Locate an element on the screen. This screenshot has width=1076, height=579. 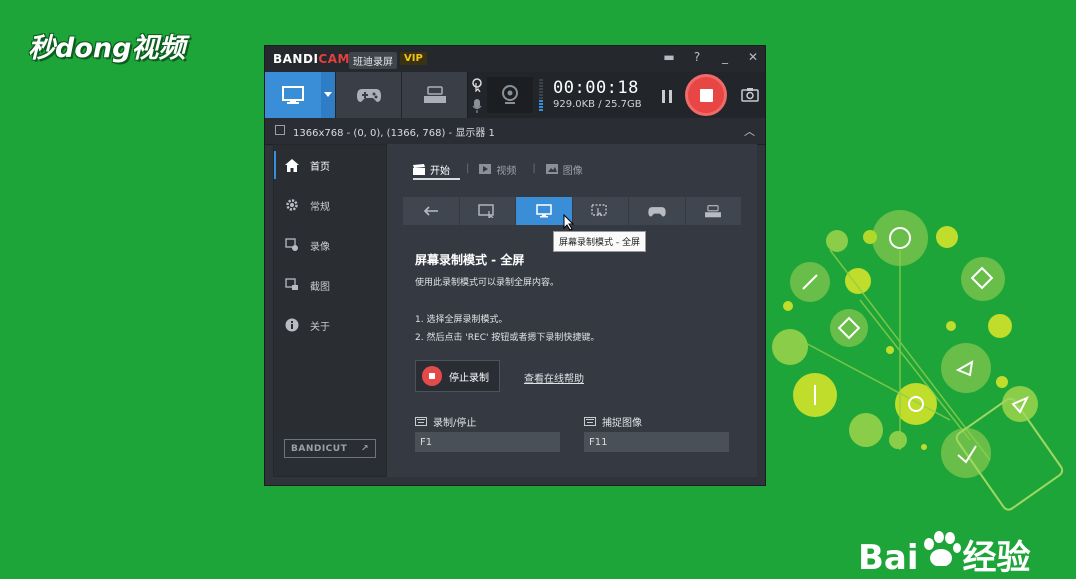
help-icon: ? is located at coordinates (697, 57).